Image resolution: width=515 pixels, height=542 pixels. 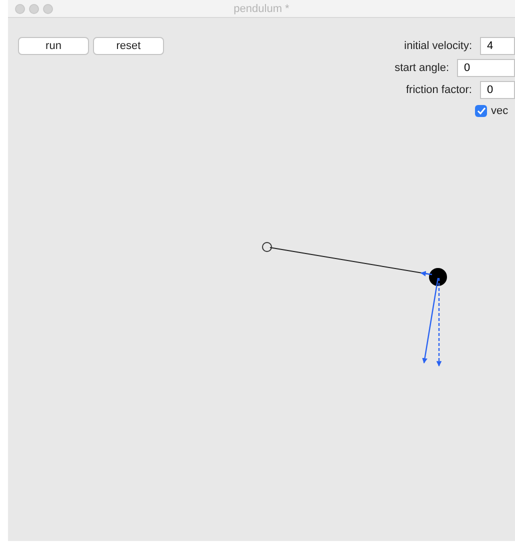 I want to click on pivot-point, so click(x=267, y=247).